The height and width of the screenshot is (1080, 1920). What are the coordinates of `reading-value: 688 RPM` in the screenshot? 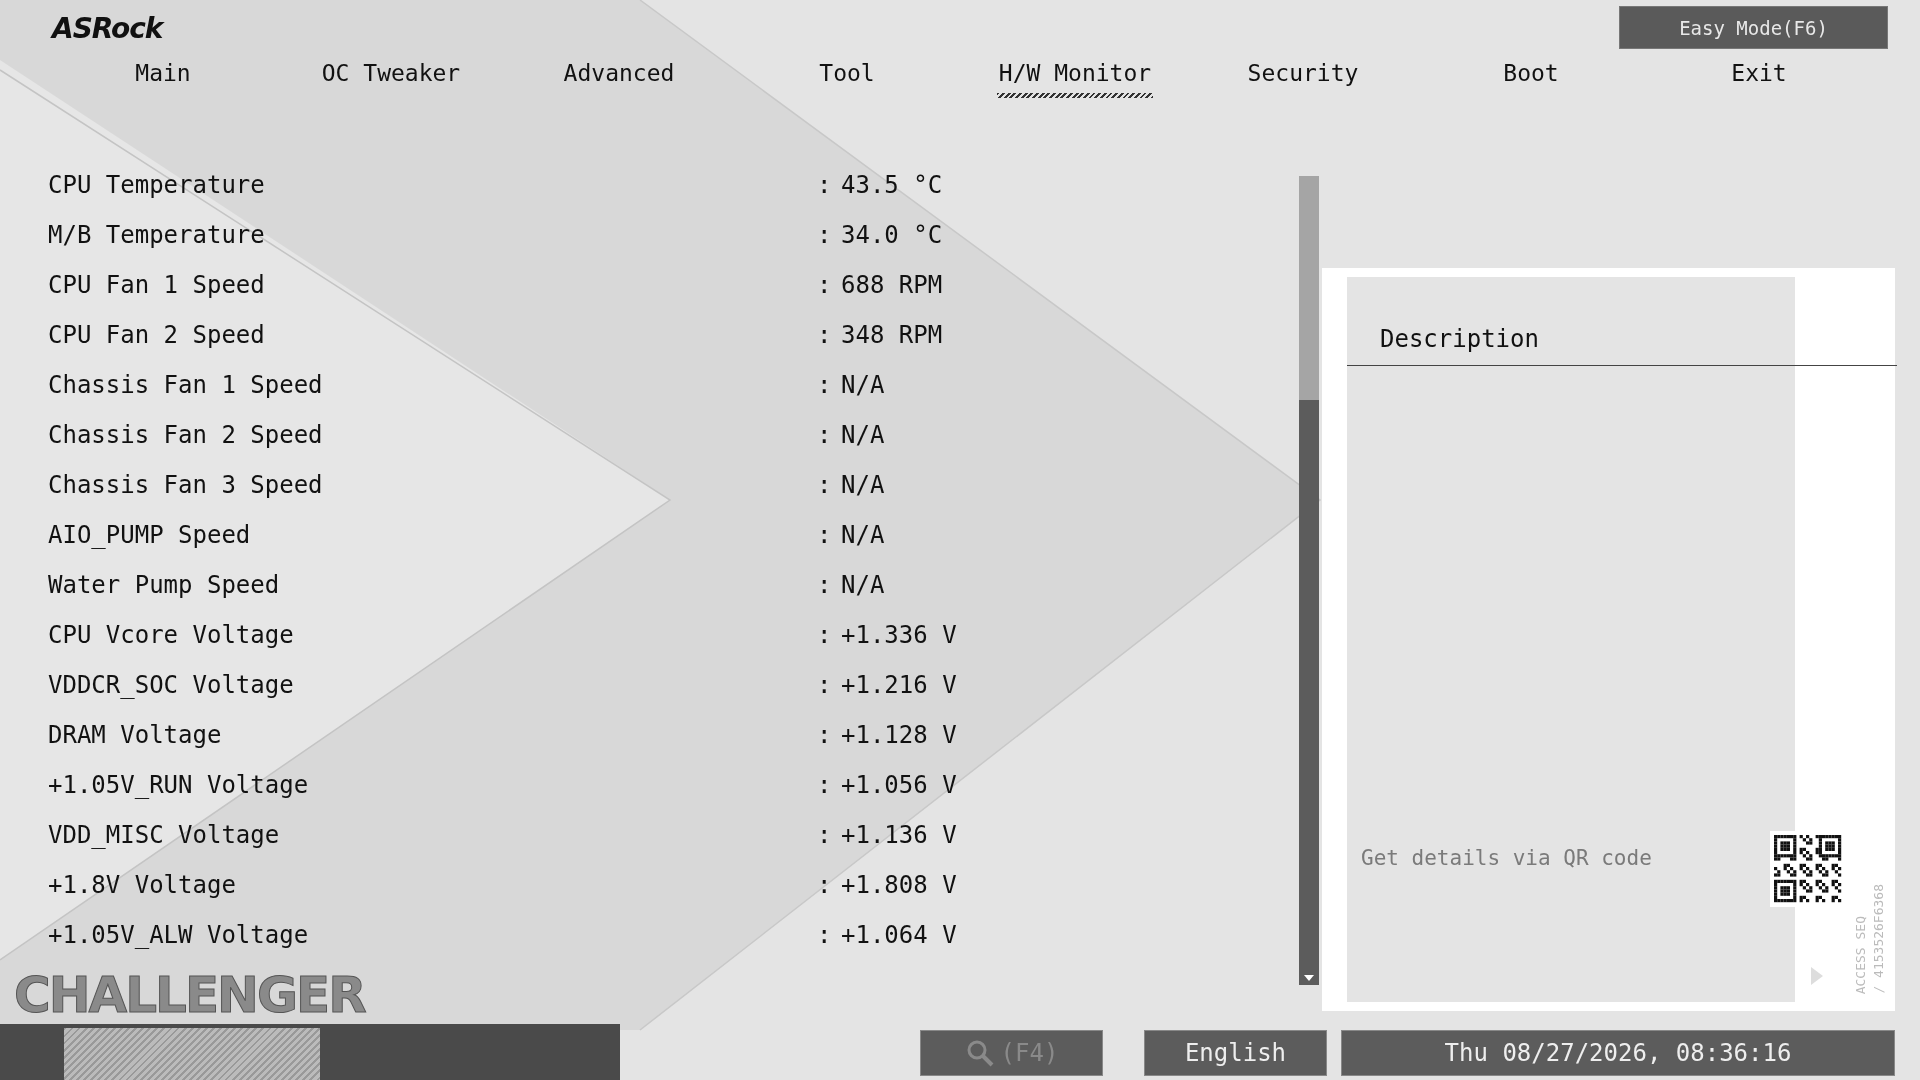 It's located at (892, 285).